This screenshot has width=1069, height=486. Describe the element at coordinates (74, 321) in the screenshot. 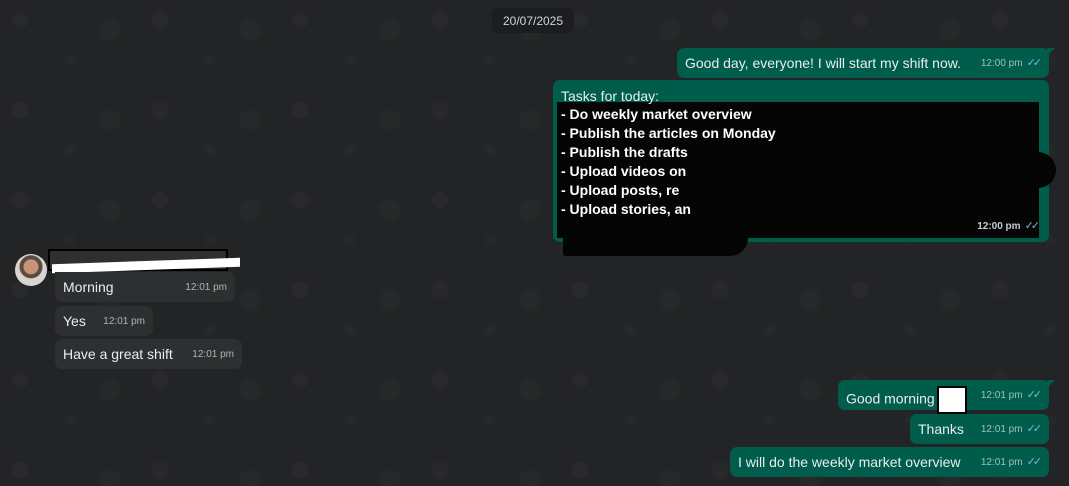

I see `message-text: Yes` at that location.